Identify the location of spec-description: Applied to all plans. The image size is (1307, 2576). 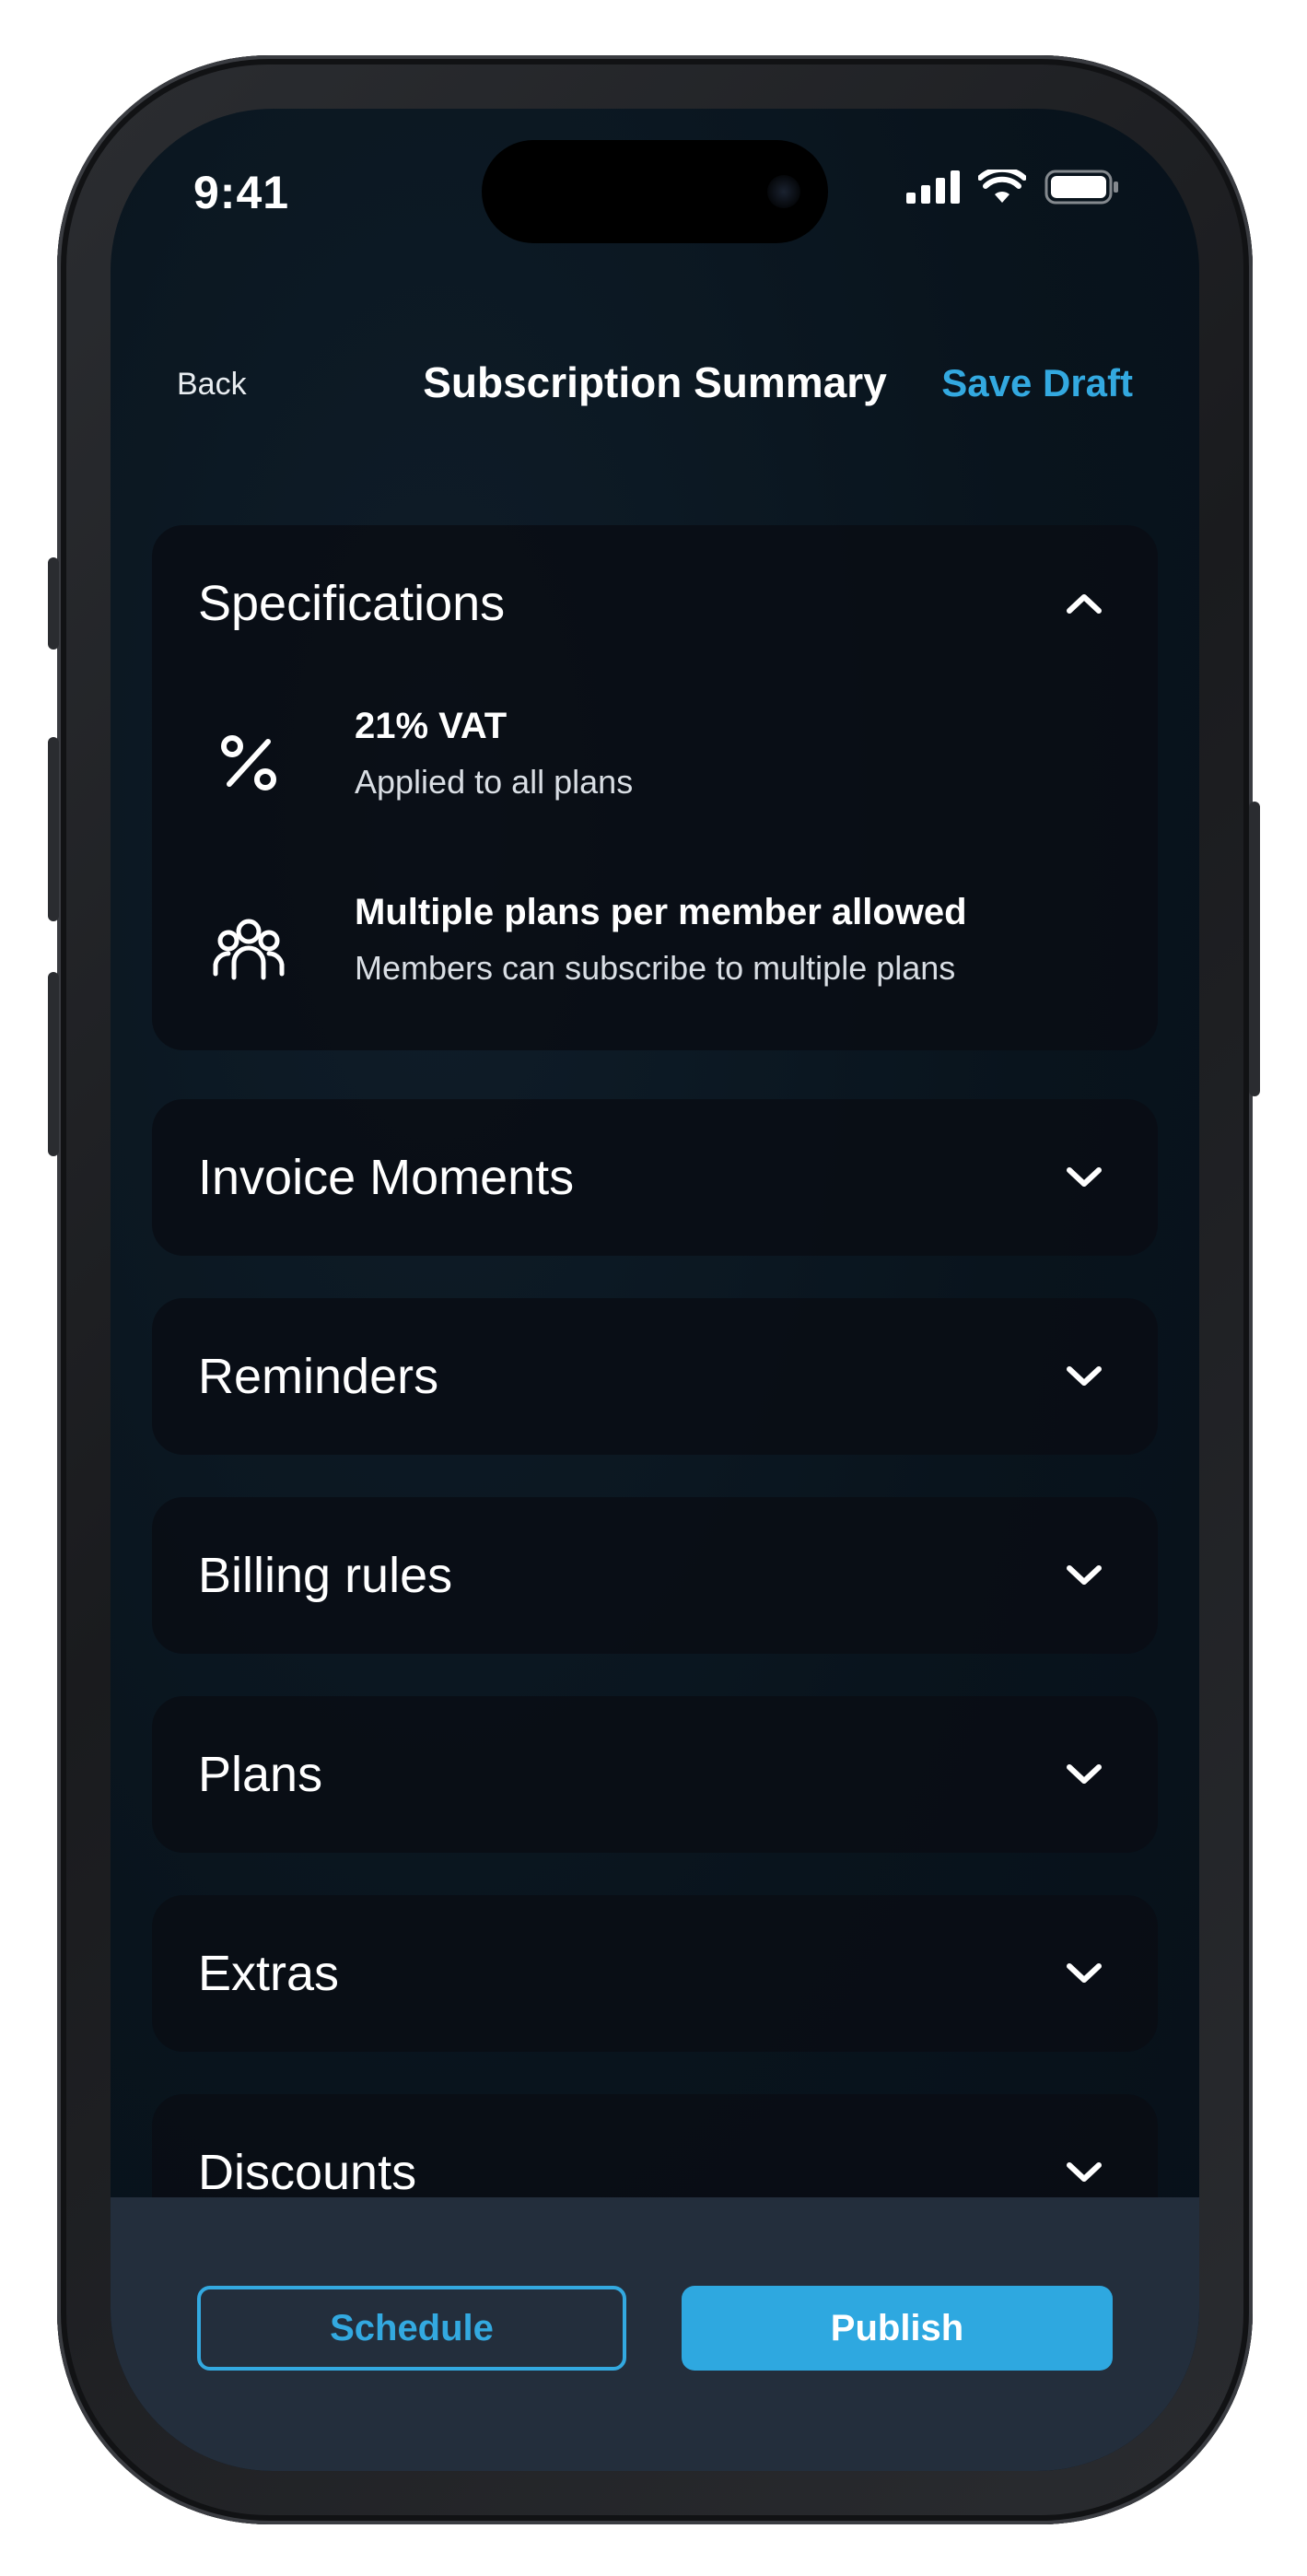
(495, 782).